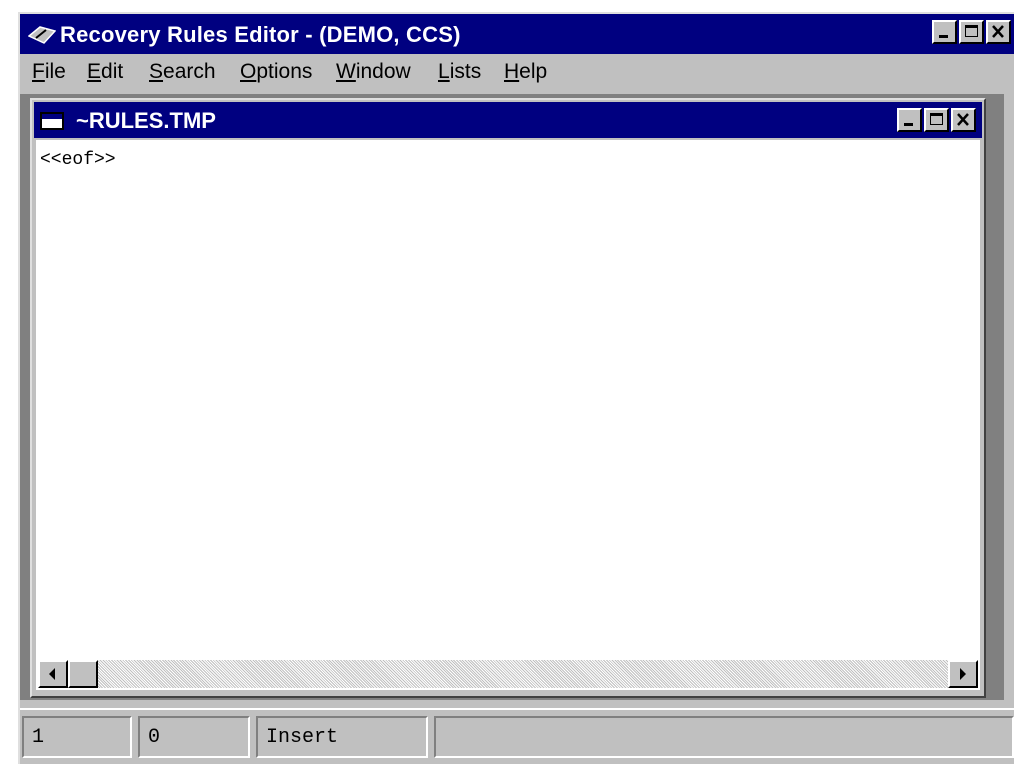 This screenshot has height=764, width=1014. What do you see at coordinates (276, 72) in the screenshot?
I see `menu-options: Options` at bounding box center [276, 72].